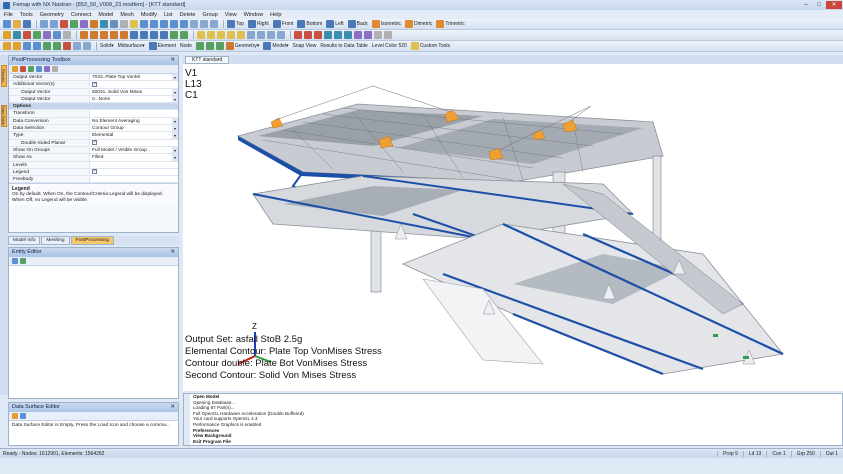 This screenshot has width=843, height=474. Describe the element at coordinates (104, 35) in the screenshot. I see `surface-icon` at that location.